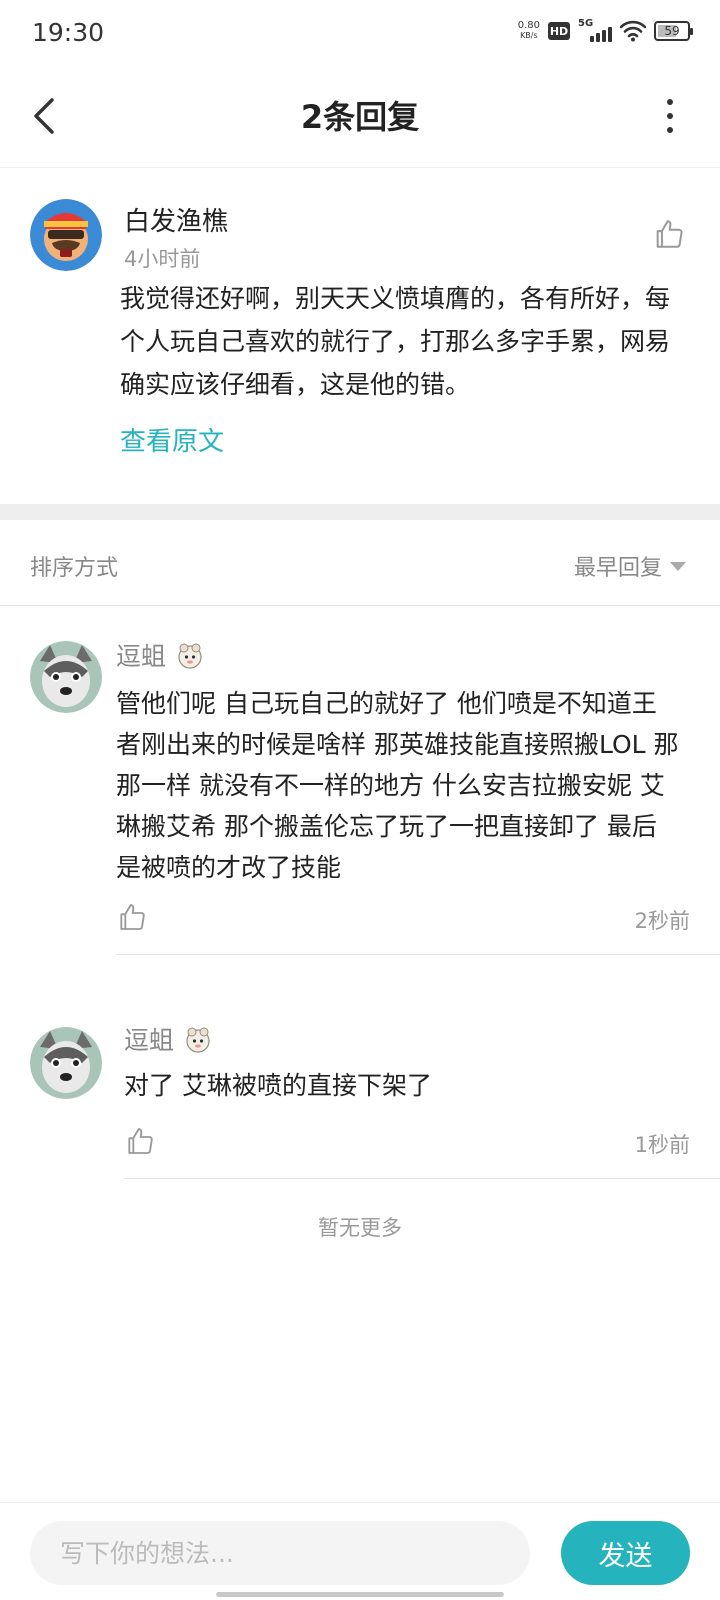  I want to click on network-speed: 0.80 KB/s, so click(528, 30).